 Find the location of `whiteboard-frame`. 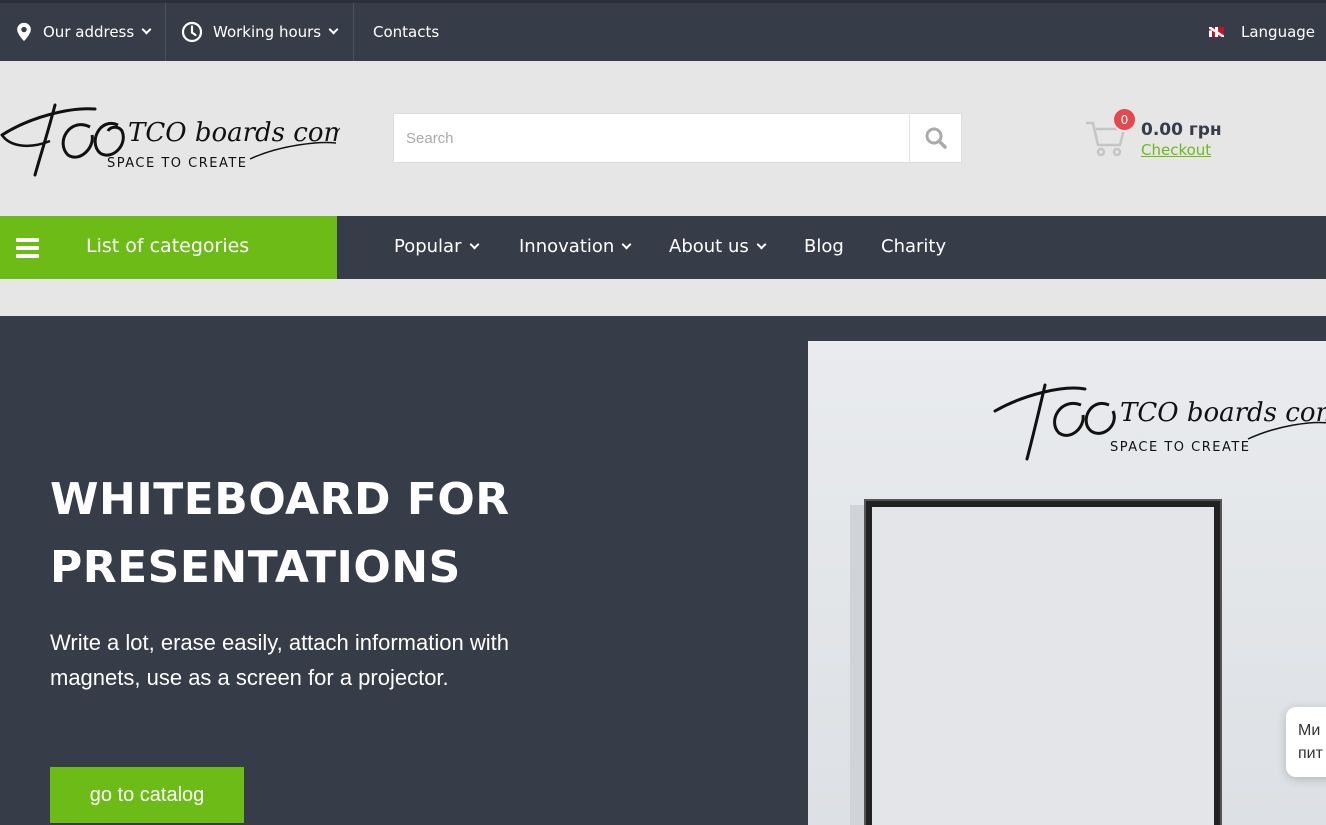

whiteboard-frame is located at coordinates (1043, 662).